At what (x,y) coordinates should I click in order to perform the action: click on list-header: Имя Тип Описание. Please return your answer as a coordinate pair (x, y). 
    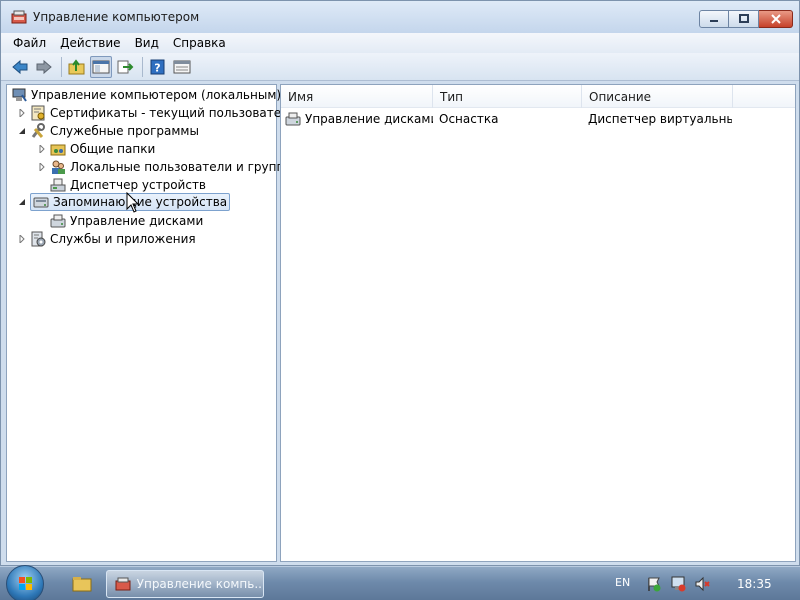
    Looking at the image, I should click on (538, 96).